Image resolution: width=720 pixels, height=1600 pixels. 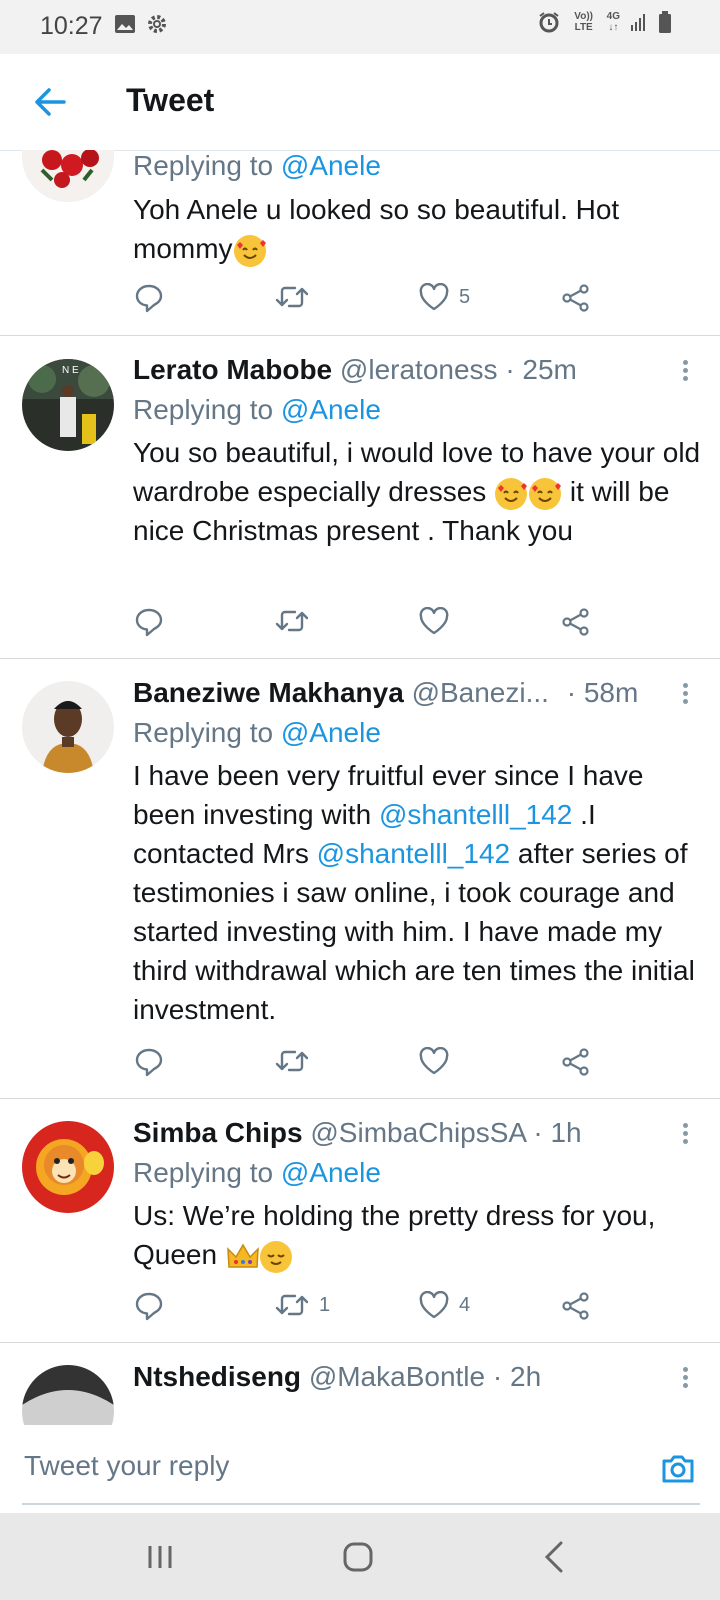 I want to click on recent-apps-icon, so click(x=160, y=1557).